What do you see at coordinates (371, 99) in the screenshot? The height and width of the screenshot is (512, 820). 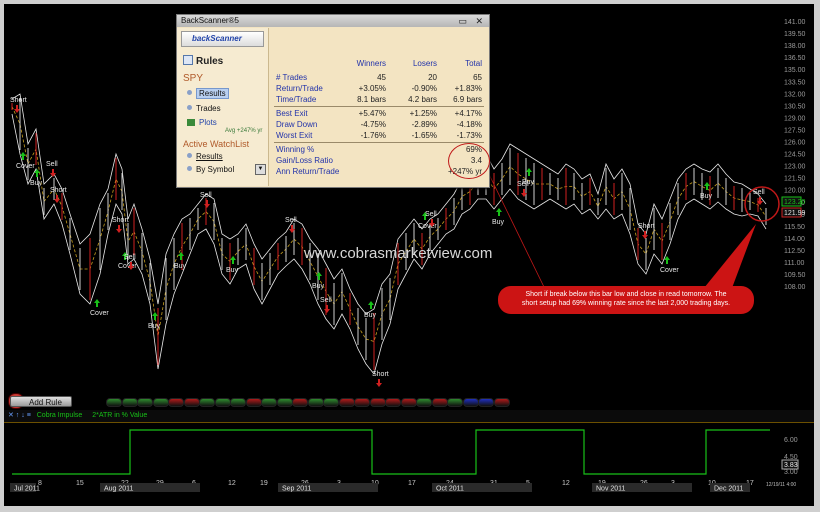 I see `winners-value: 8.1 bars` at bounding box center [371, 99].